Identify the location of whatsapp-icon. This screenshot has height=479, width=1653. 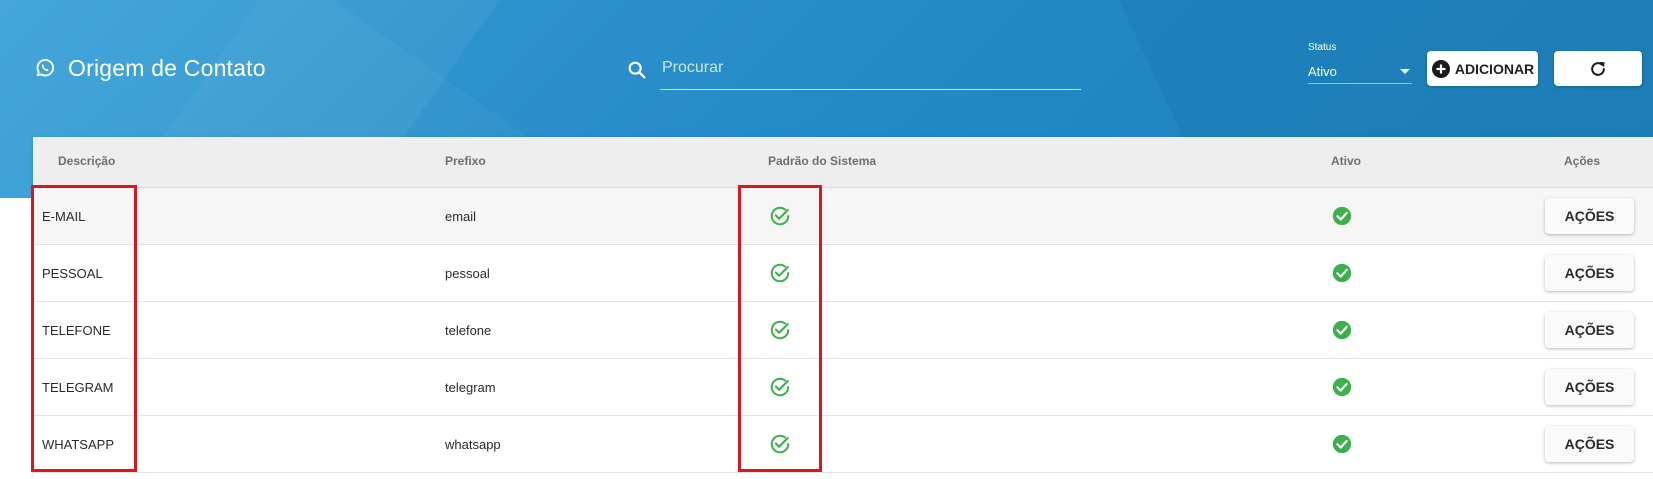
(45, 68).